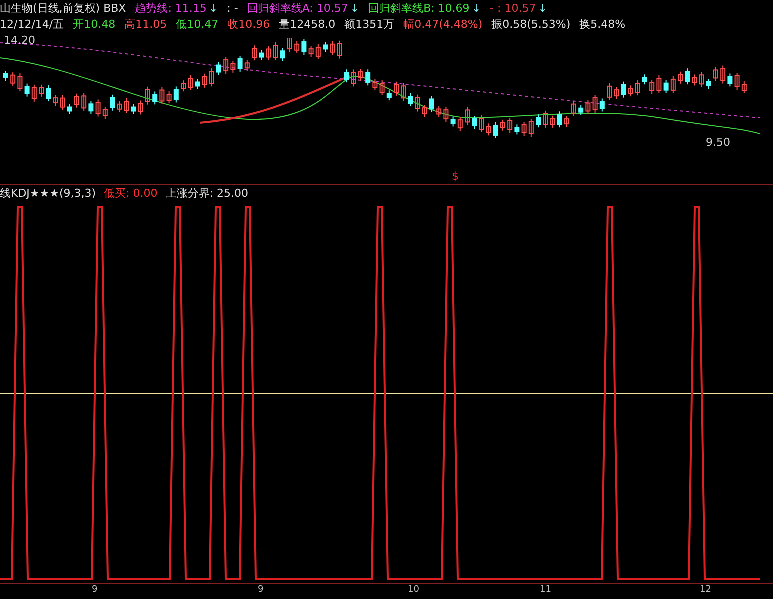  What do you see at coordinates (63, 8) in the screenshot?
I see `indicator-value: 山生物(日线,前复权) BBX` at bounding box center [63, 8].